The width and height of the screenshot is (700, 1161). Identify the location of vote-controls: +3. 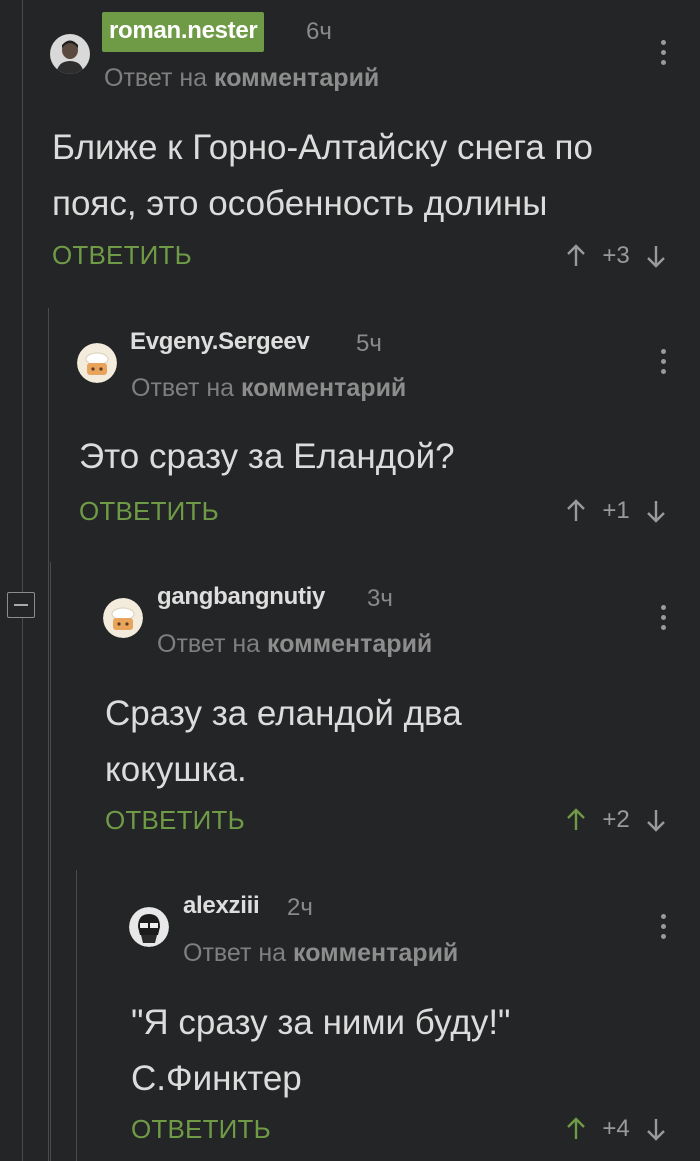
(616, 256).